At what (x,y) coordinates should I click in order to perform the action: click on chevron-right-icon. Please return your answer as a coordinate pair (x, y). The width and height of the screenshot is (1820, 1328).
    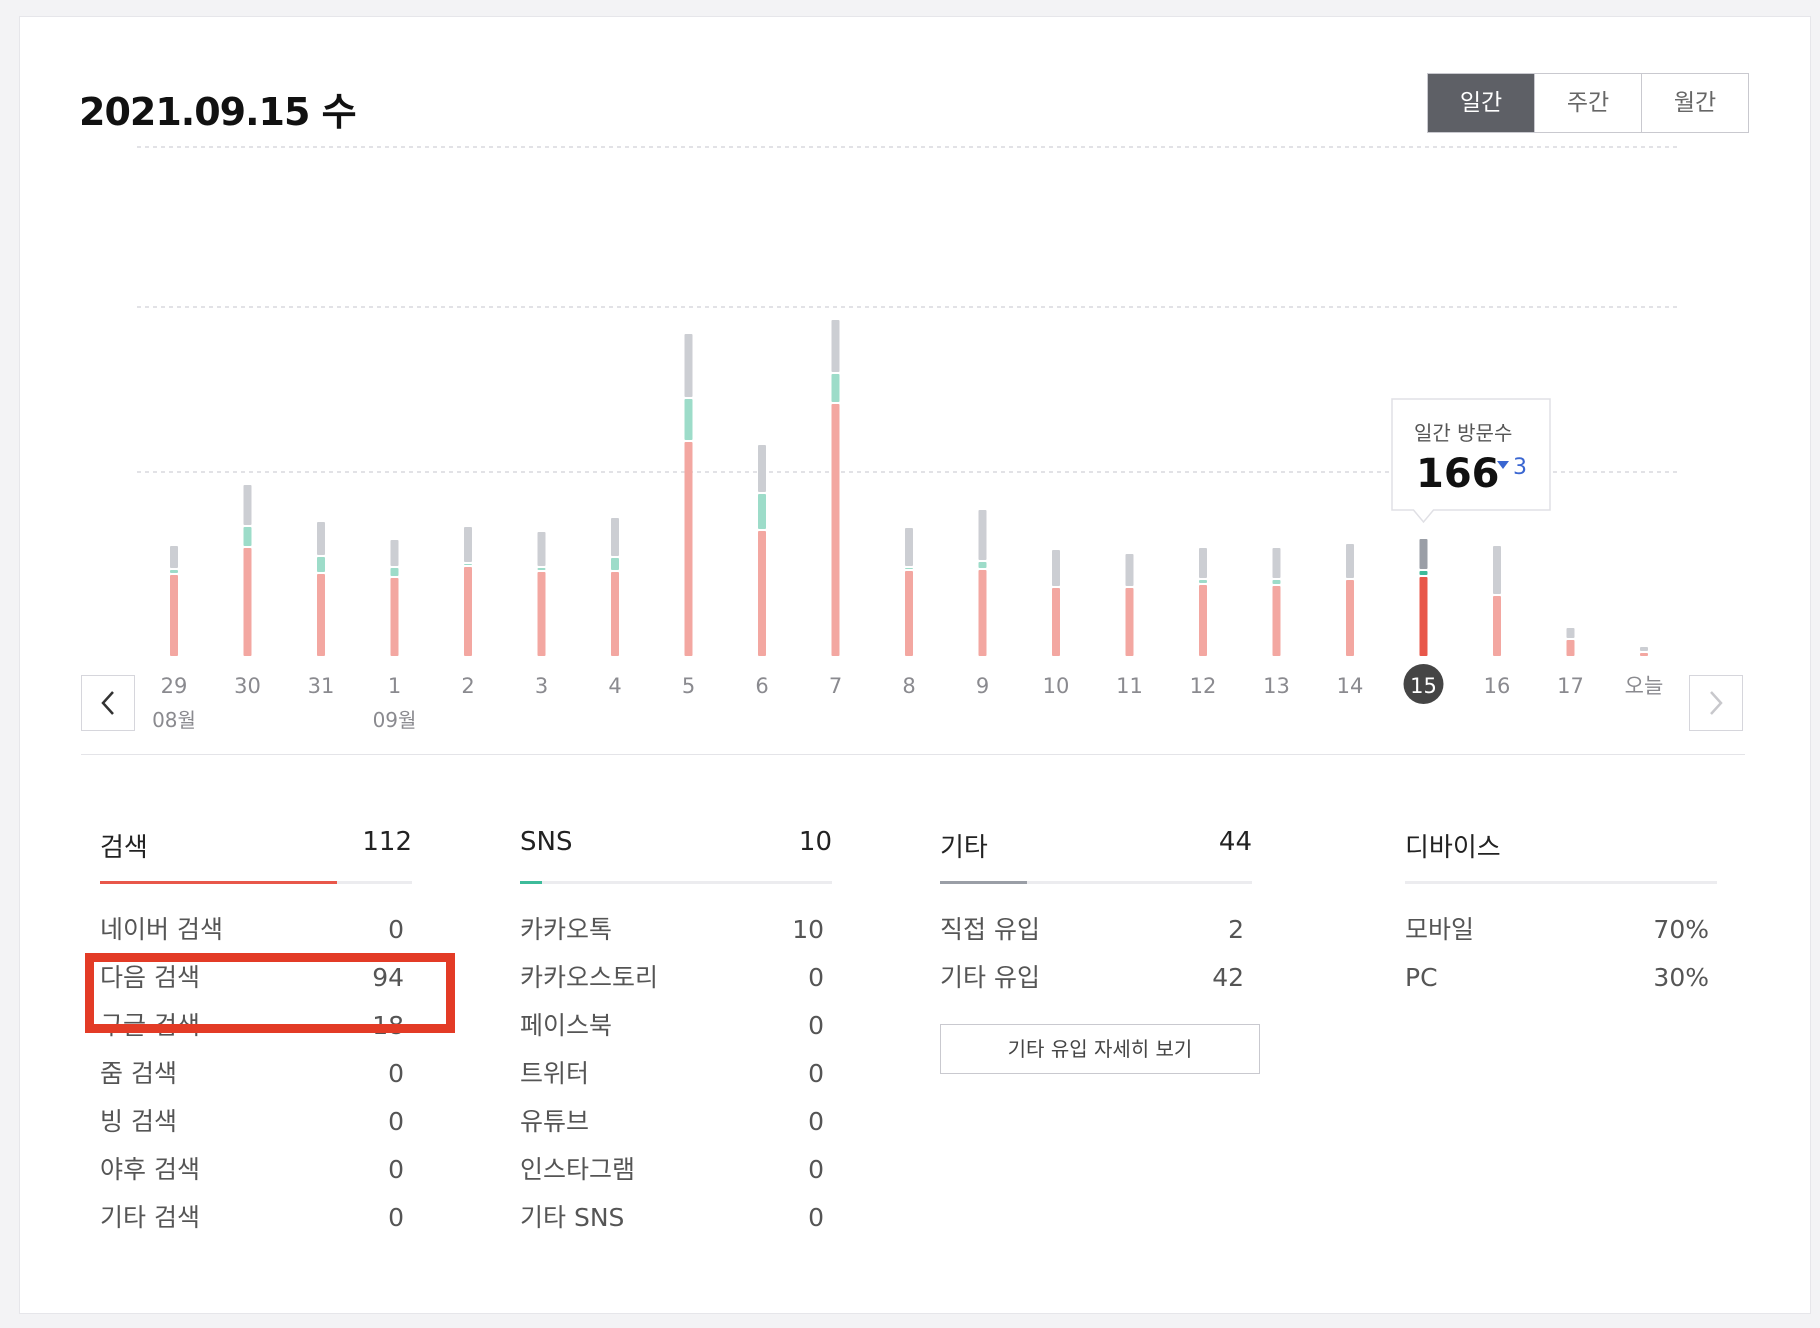
    Looking at the image, I should click on (1716, 703).